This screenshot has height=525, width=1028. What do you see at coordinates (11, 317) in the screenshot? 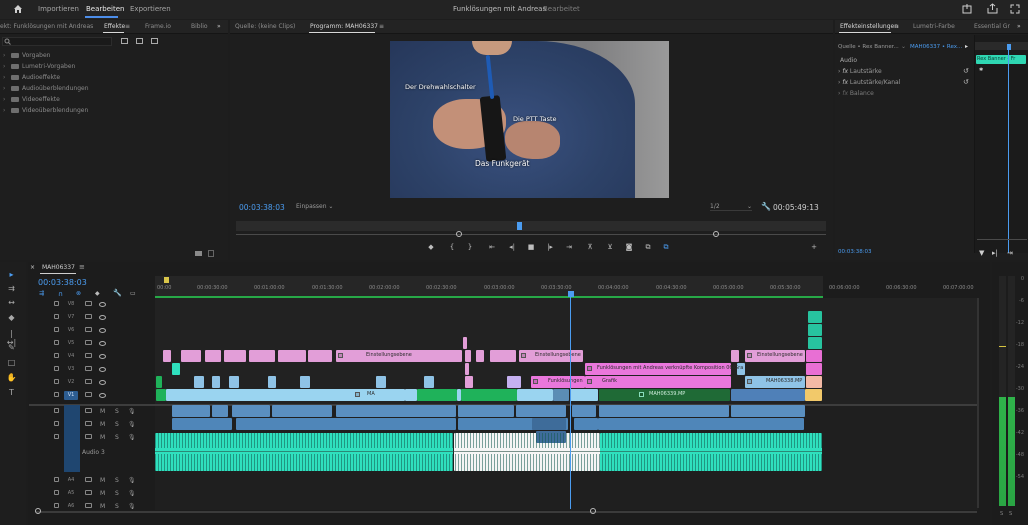
I see `razor-tool-icon: ◆` at bounding box center [11, 317].